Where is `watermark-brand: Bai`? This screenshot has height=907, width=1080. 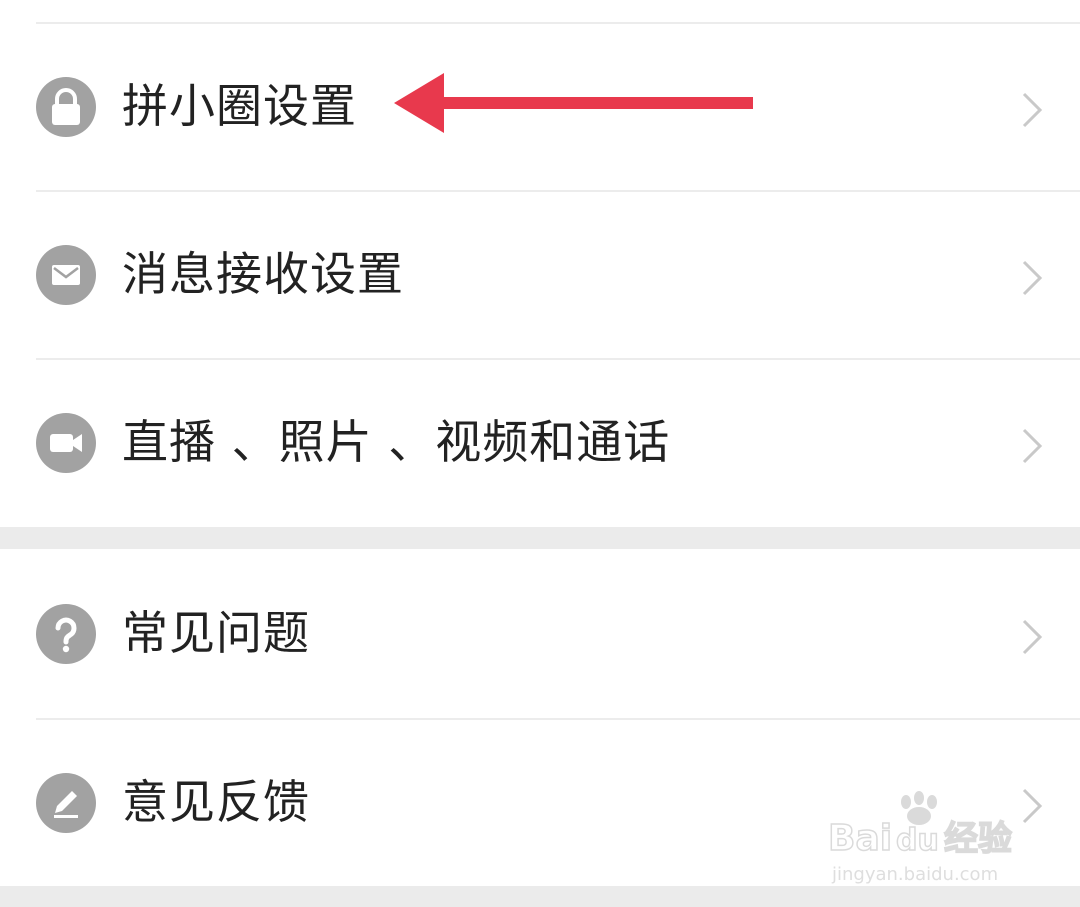 watermark-brand: Bai is located at coordinates (860, 838).